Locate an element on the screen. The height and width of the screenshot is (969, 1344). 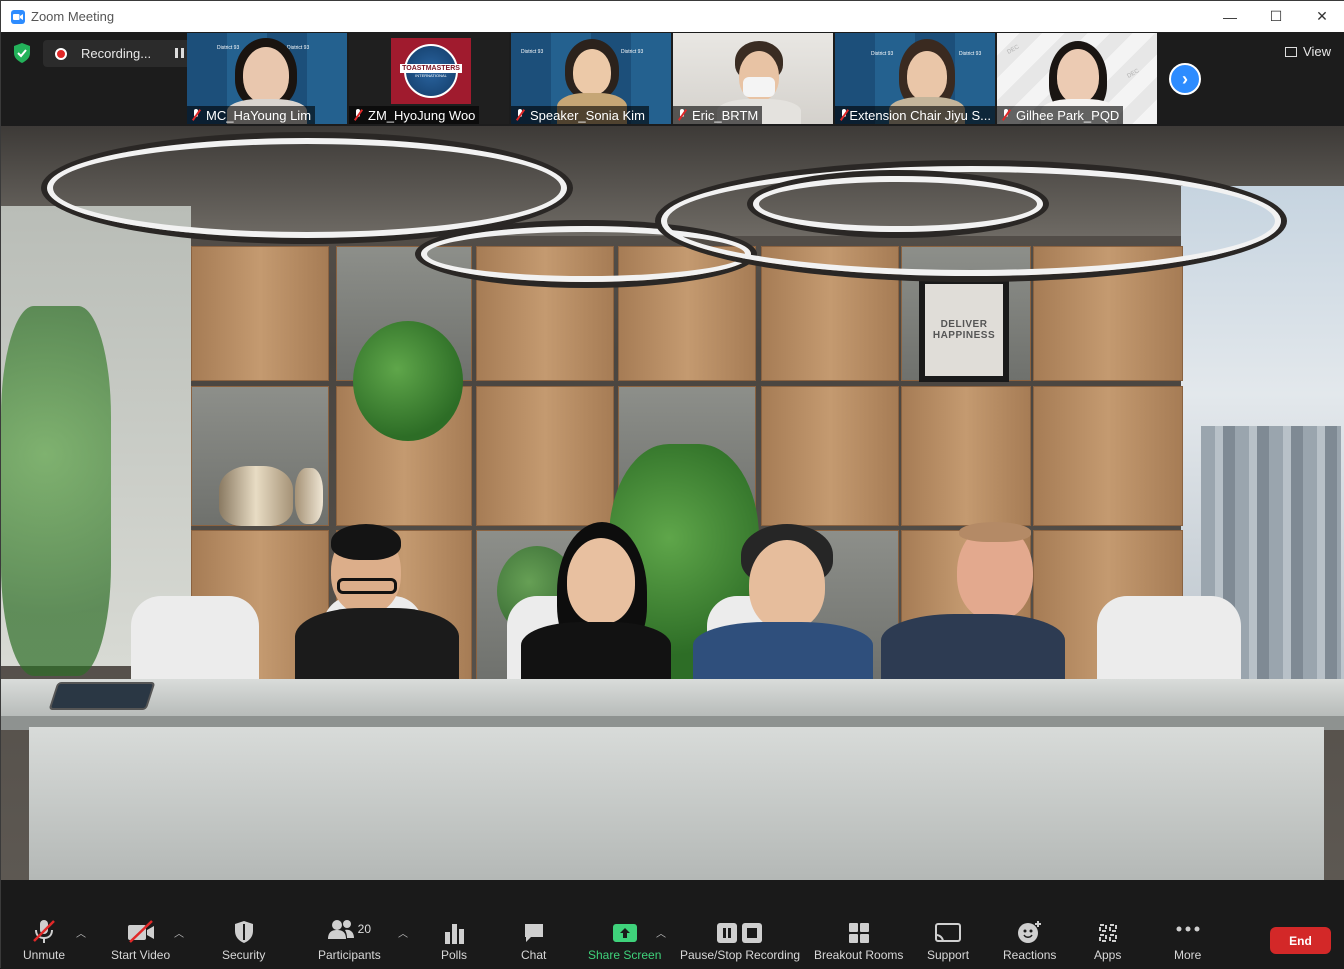
share-screen-button: Share Screen is located at coordinates (624, 938).